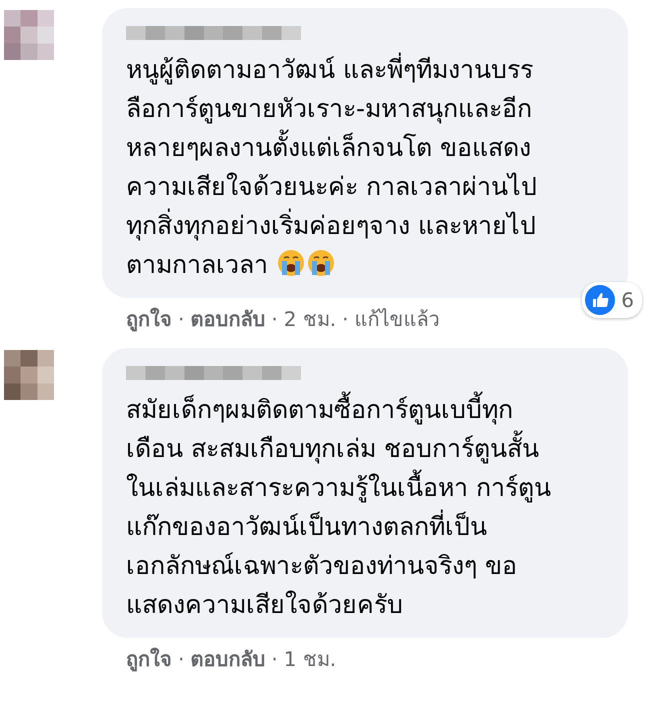 This screenshot has height=704, width=650. I want to click on reaction-count: 6, so click(627, 300).